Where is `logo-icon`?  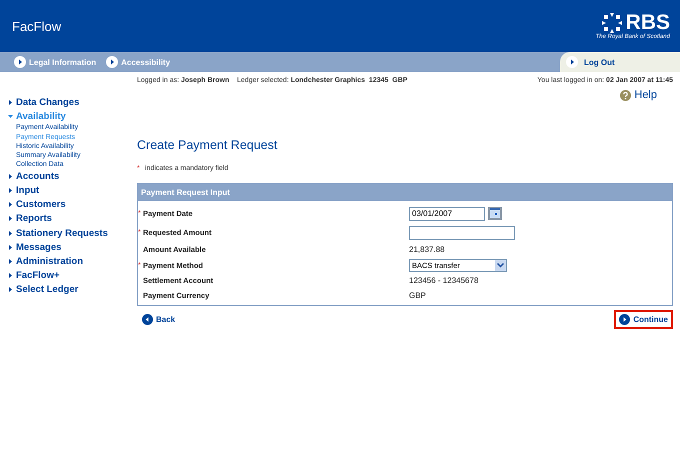 logo-icon is located at coordinates (611, 23).